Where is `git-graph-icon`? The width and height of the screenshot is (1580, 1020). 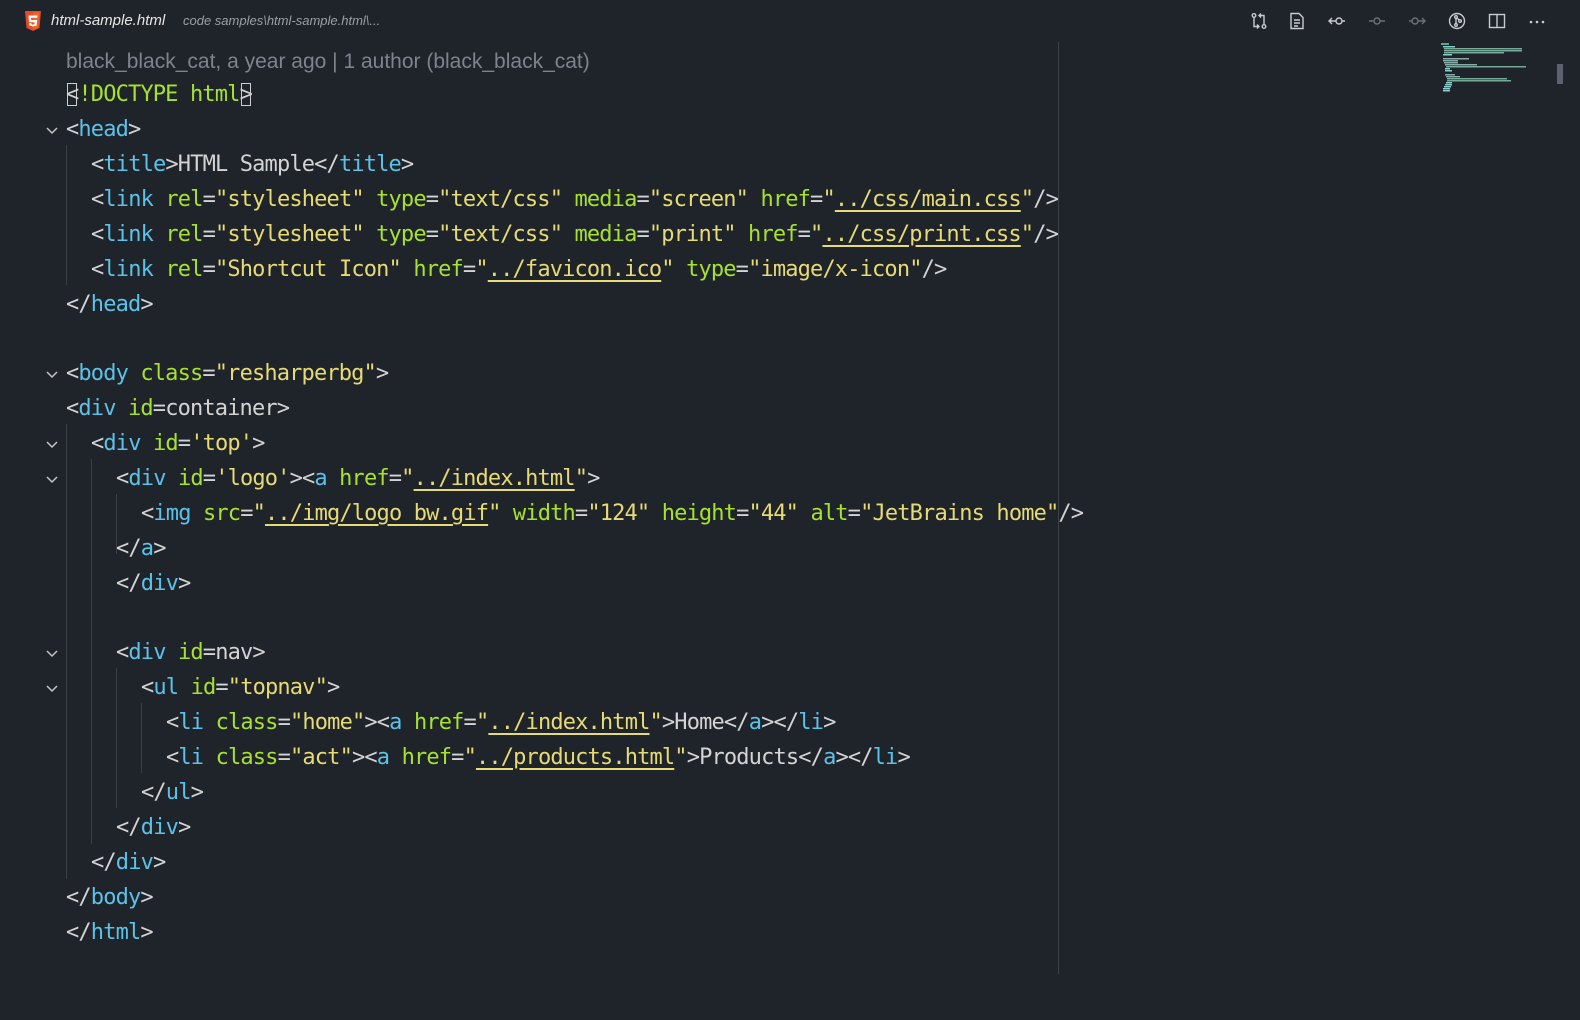
git-graph-icon is located at coordinates (1457, 21).